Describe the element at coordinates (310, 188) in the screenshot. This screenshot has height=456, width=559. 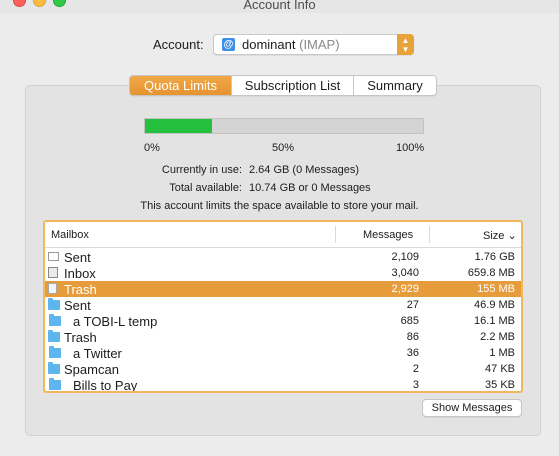
I see `available-value: 10.74 GB or 0 Messages` at that location.